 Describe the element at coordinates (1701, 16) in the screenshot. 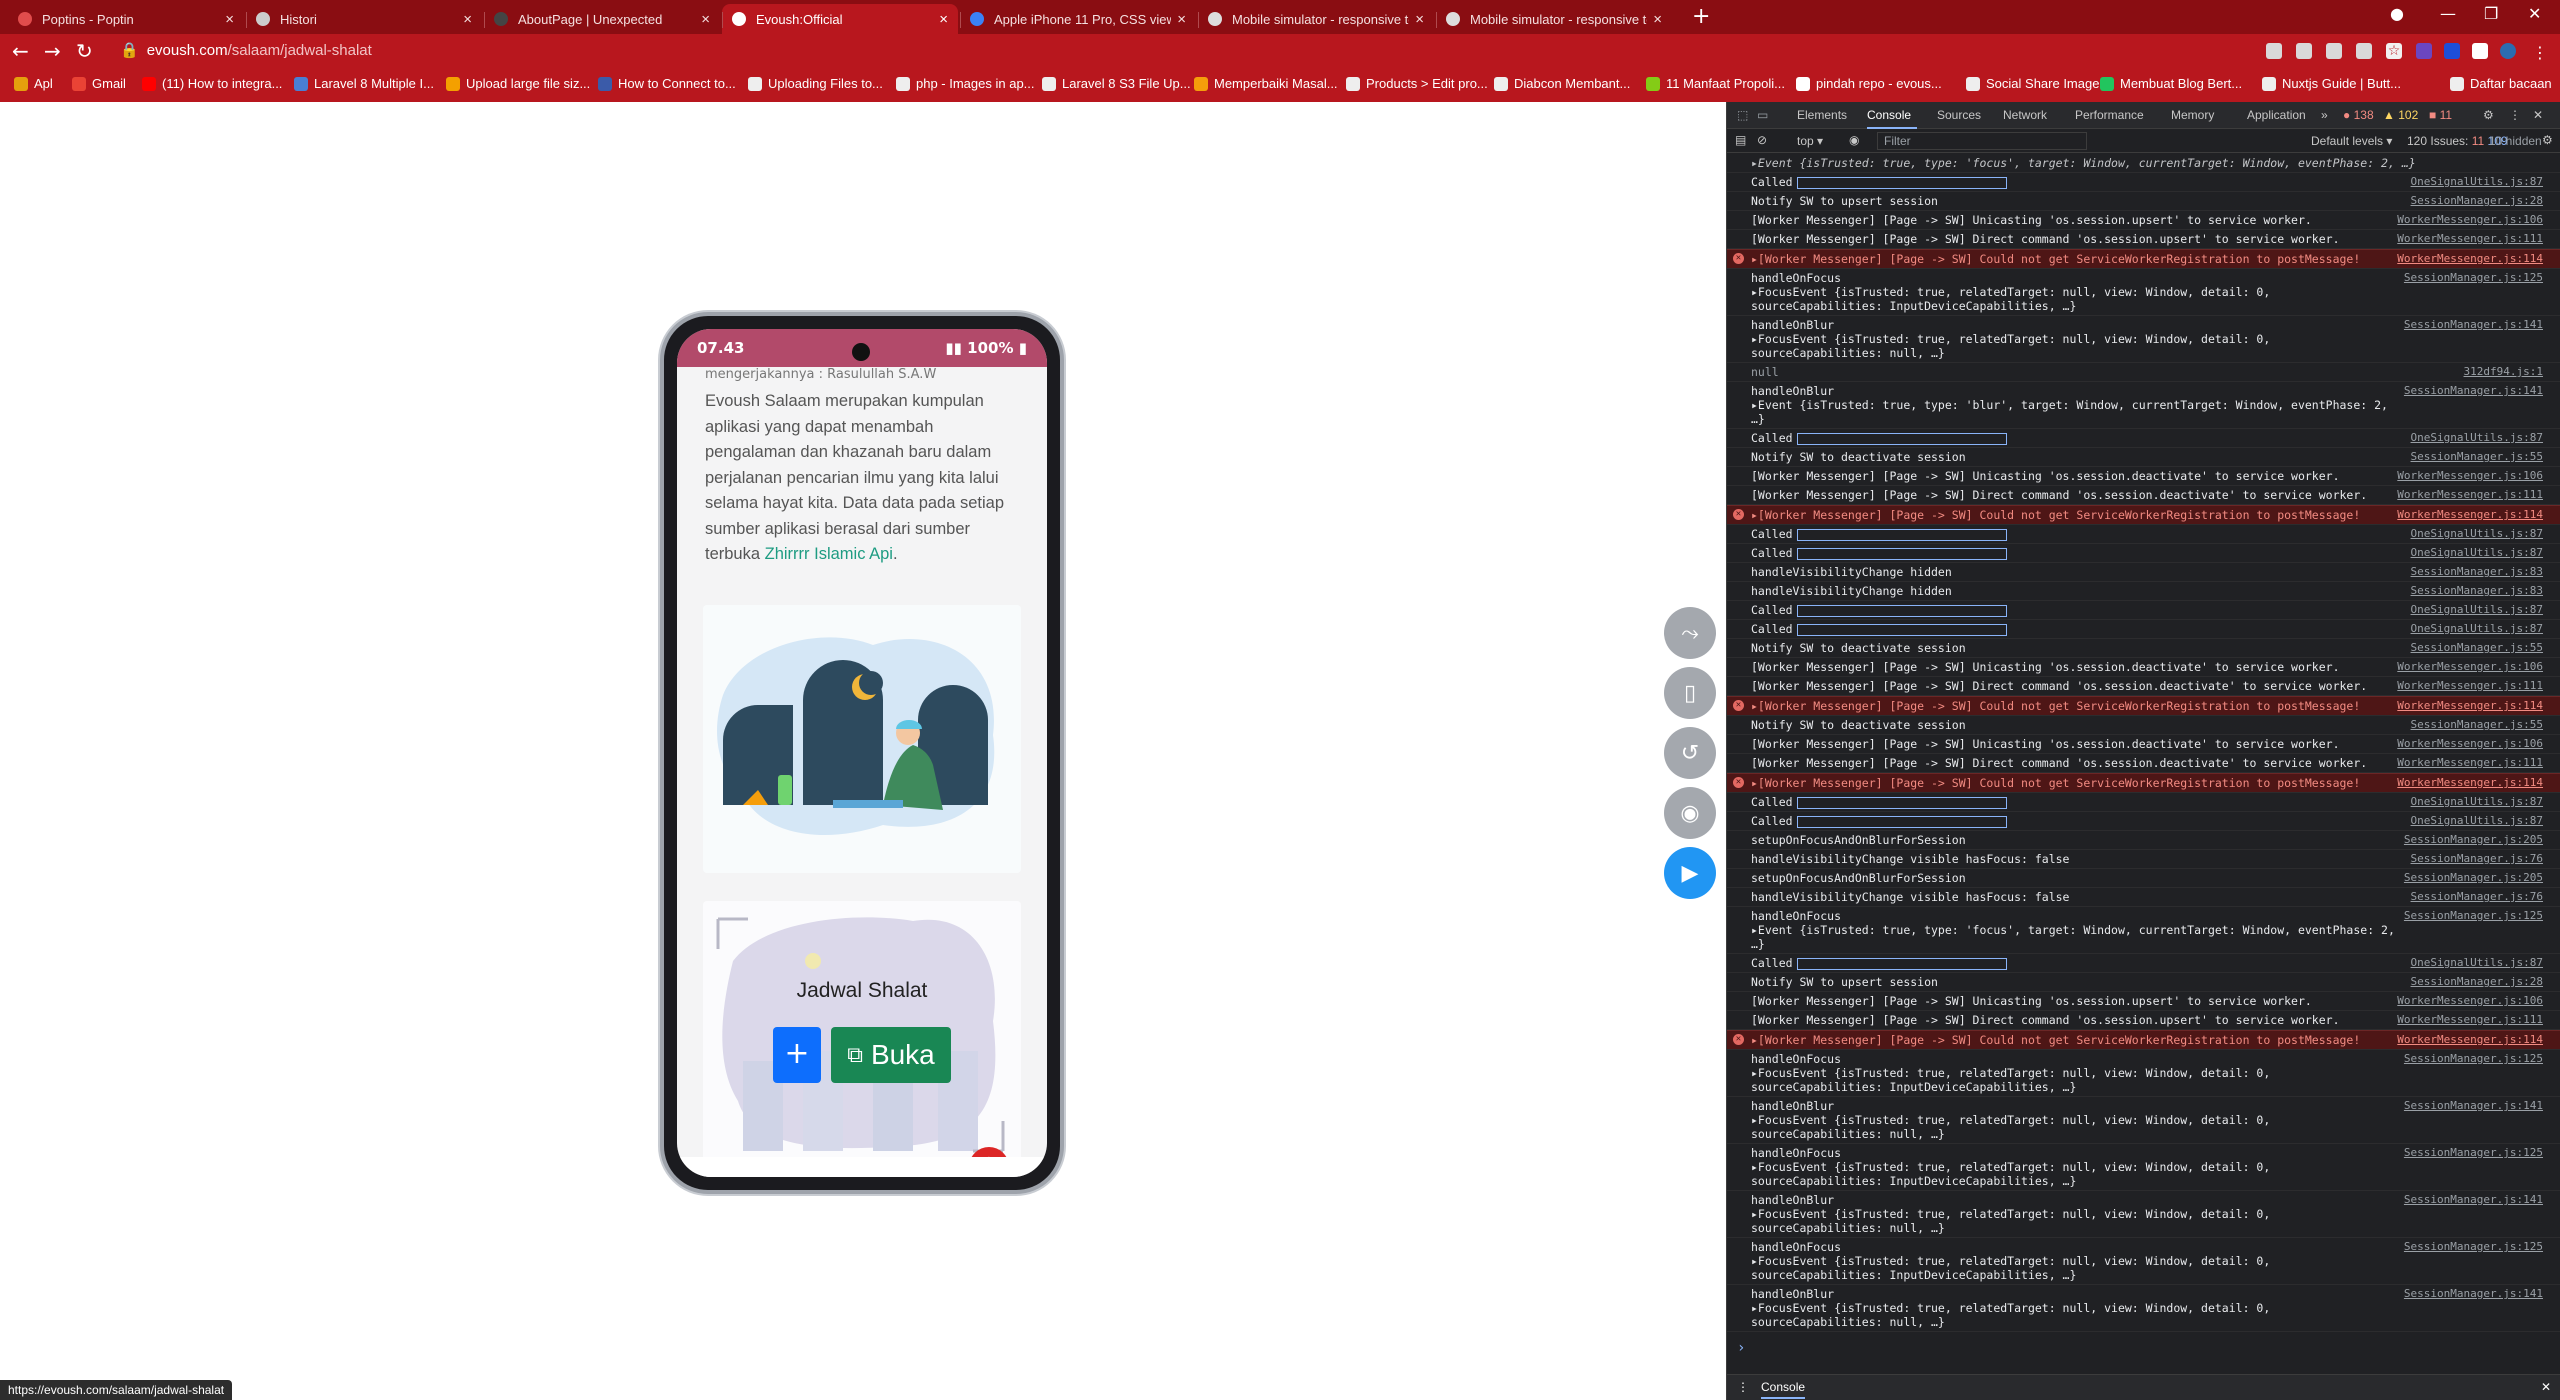

I see `new-tab-button: +` at that location.